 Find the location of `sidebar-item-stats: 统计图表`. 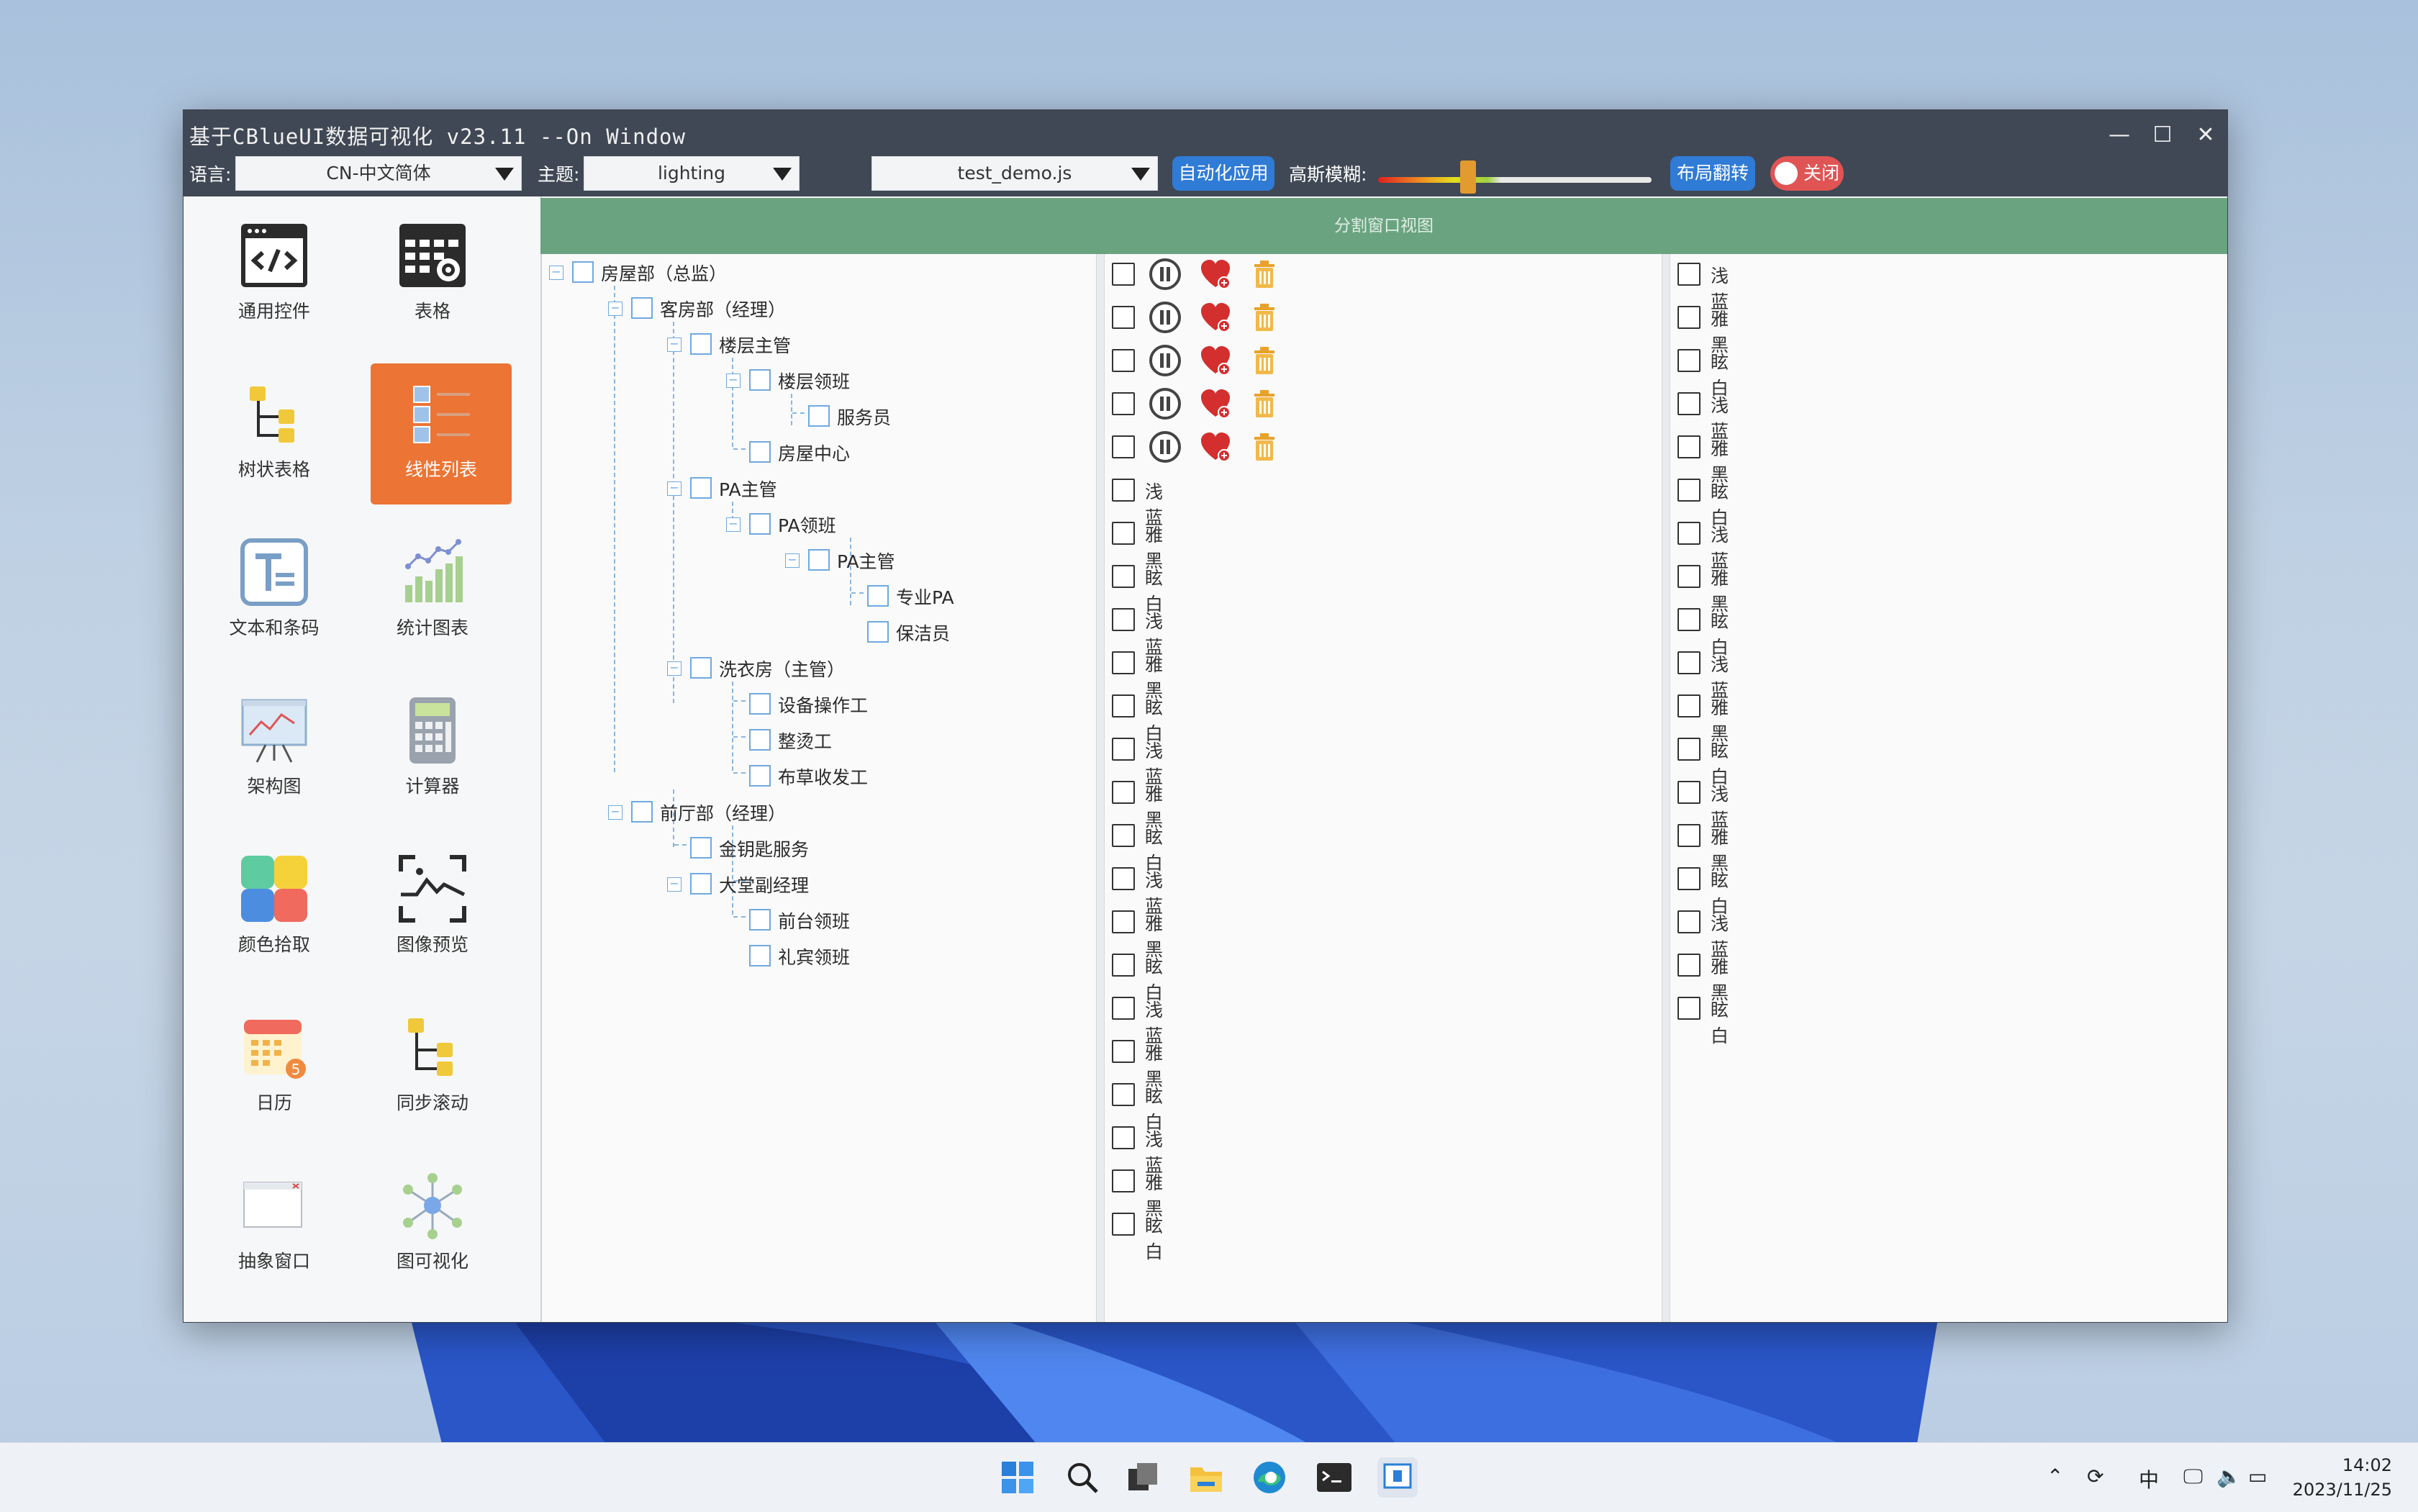

sidebar-item-stats: 统计图表 is located at coordinates (432, 593).